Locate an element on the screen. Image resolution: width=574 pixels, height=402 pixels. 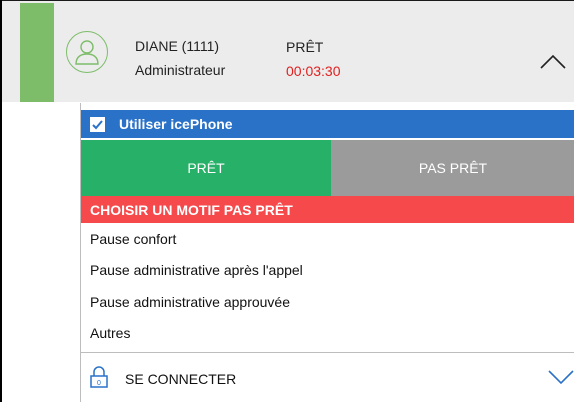
motif-item-autres: Autres is located at coordinates (327, 334).